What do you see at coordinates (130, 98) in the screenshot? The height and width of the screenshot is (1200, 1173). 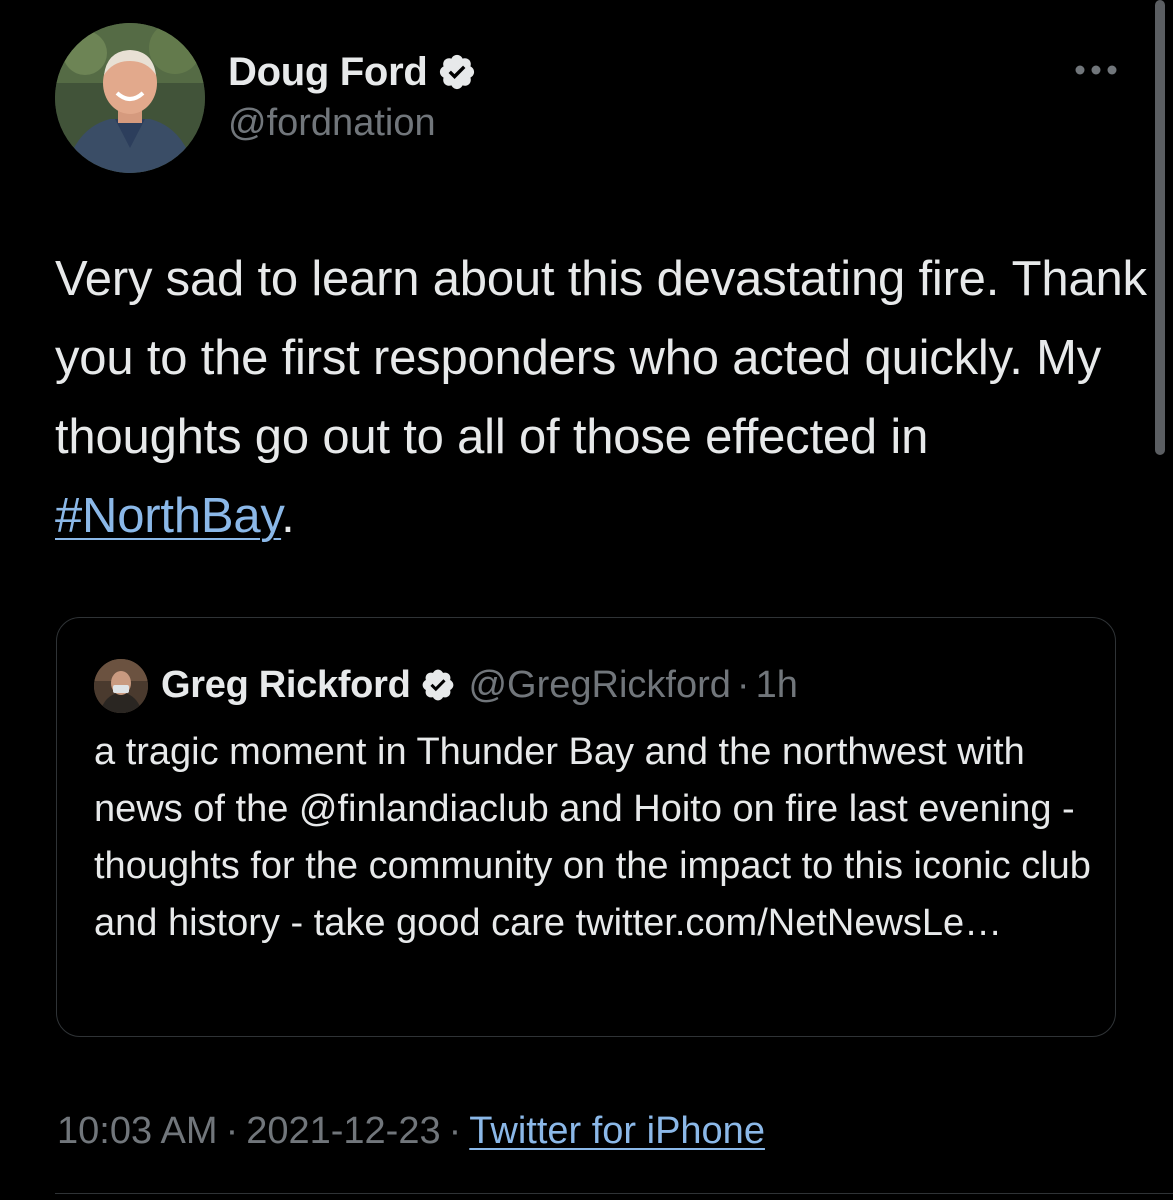 I see `author-avatar` at bounding box center [130, 98].